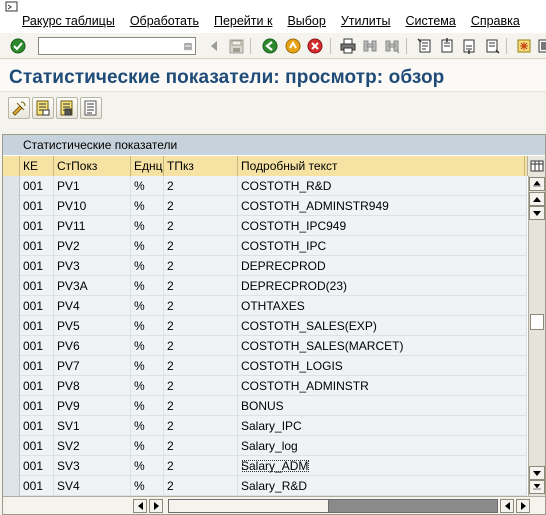 The width and height of the screenshot is (546, 515). What do you see at coordinates (92, 166) in the screenshot?
I see `column-header-stat-key: СтПокз` at bounding box center [92, 166].